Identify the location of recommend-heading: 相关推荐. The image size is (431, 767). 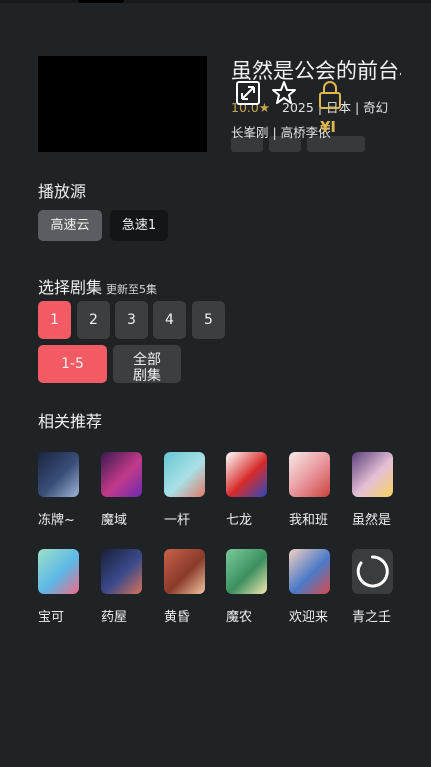
(70, 421).